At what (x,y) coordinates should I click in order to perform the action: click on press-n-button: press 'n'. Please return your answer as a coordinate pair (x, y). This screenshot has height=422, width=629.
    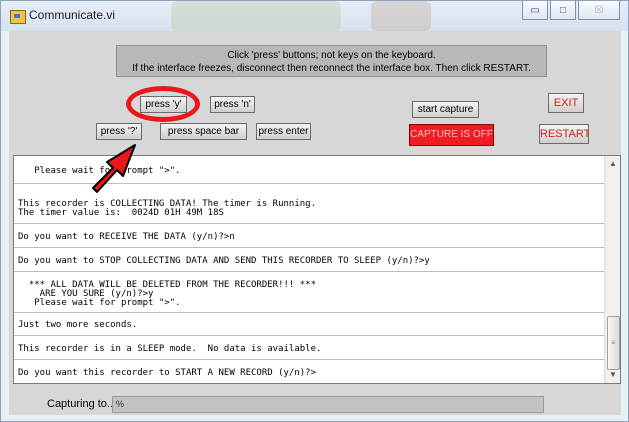
    Looking at the image, I should click on (232, 104).